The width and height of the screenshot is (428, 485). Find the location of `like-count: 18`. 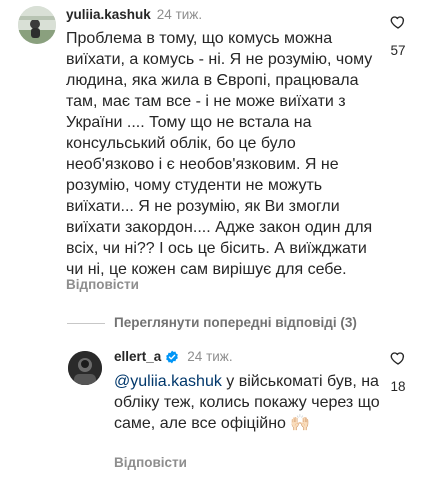

like-count: 18 is located at coordinates (398, 386).